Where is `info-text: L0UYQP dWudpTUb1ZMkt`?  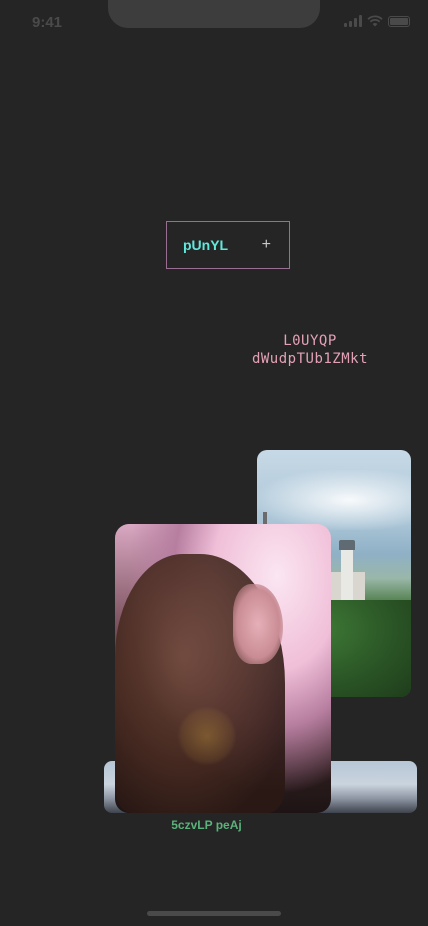 info-text: L0UYQP dWudpTUb1ZMkt is located at coordinates (310, 350).